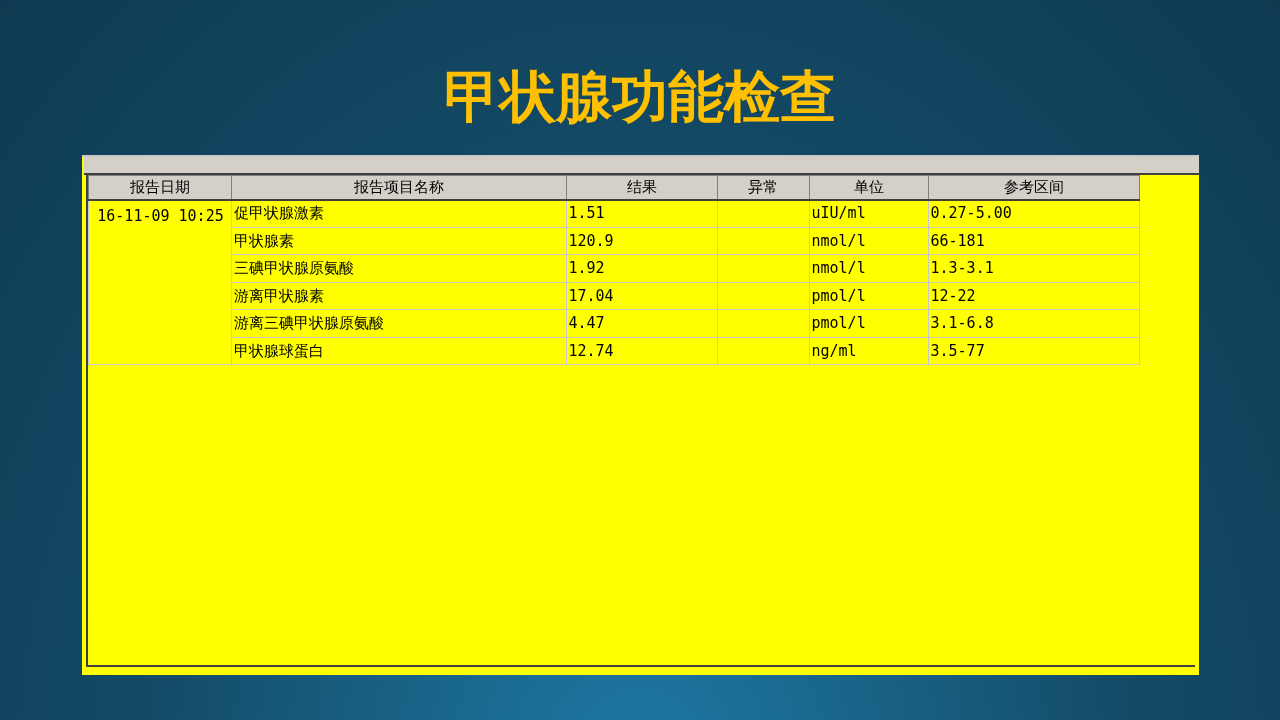 Image resolution: width=1280 pixels, height=720 pixels. Describe the element at coordinates (640, 97) in the screenshot. I see `slide-title: 甲状腺功能检查` at that location.